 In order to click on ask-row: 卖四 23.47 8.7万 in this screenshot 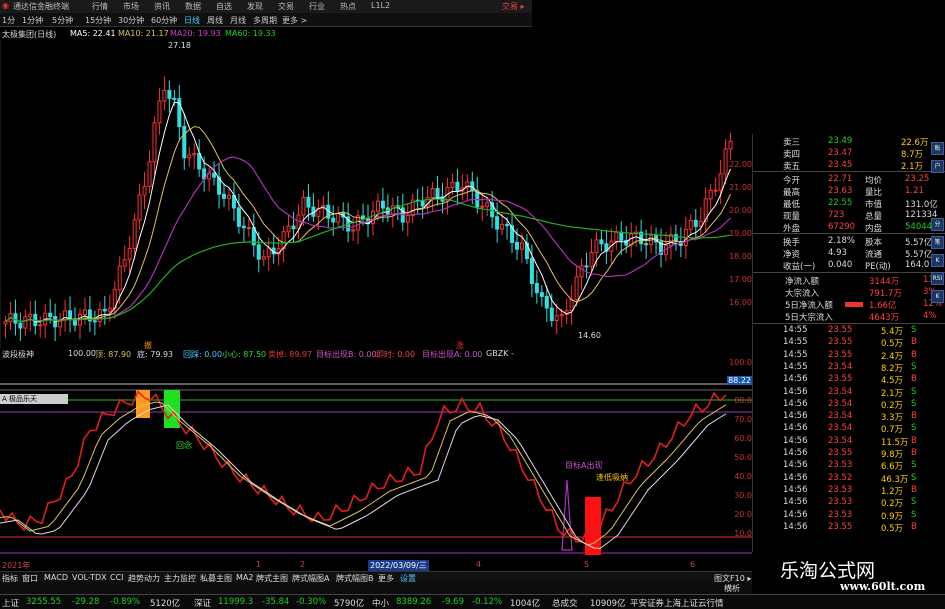, I will do `click(853, 154)`.